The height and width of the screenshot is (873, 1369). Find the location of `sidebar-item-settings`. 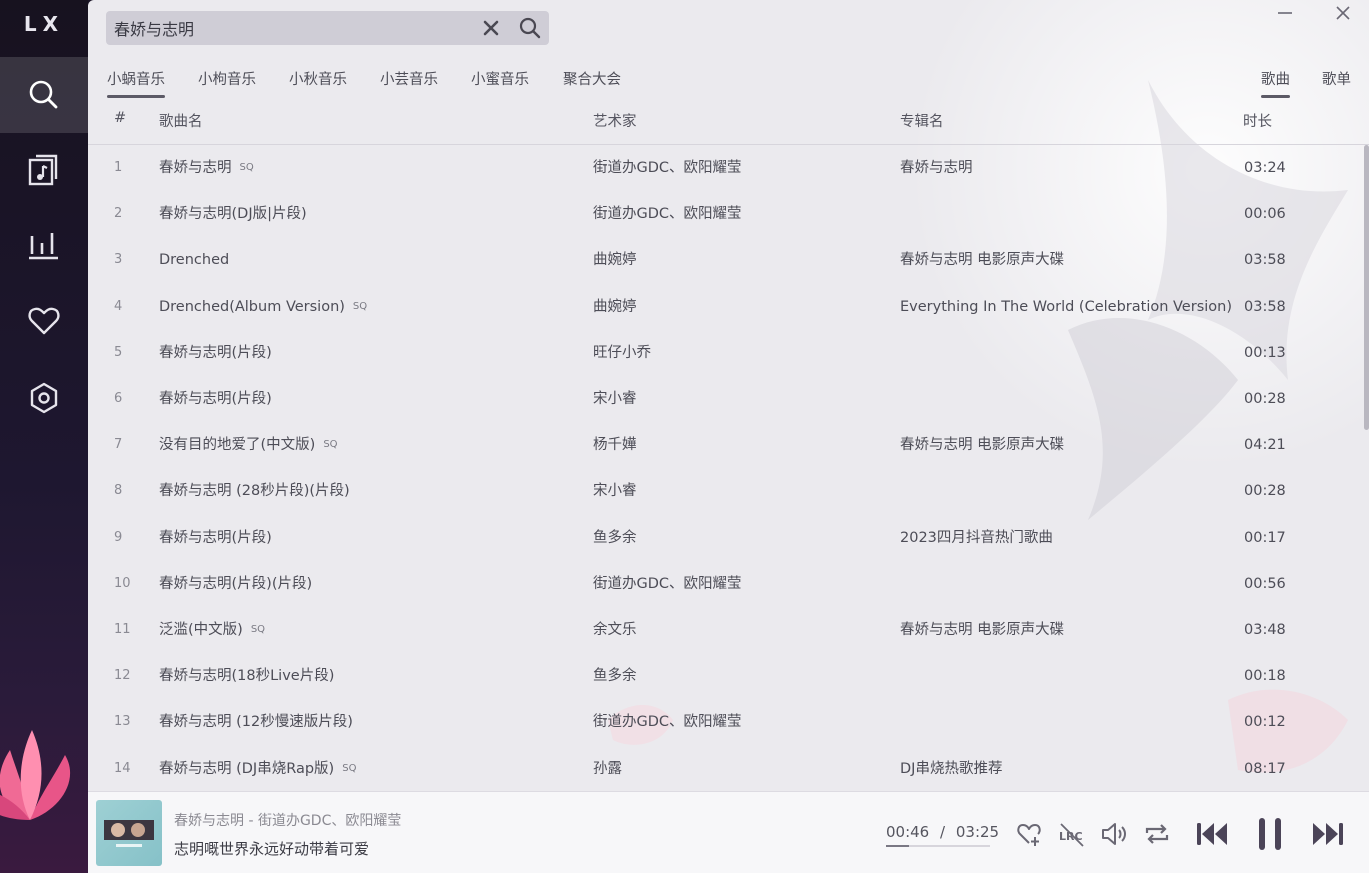

sidebar-item-settings is located at coordinates (44, 398).